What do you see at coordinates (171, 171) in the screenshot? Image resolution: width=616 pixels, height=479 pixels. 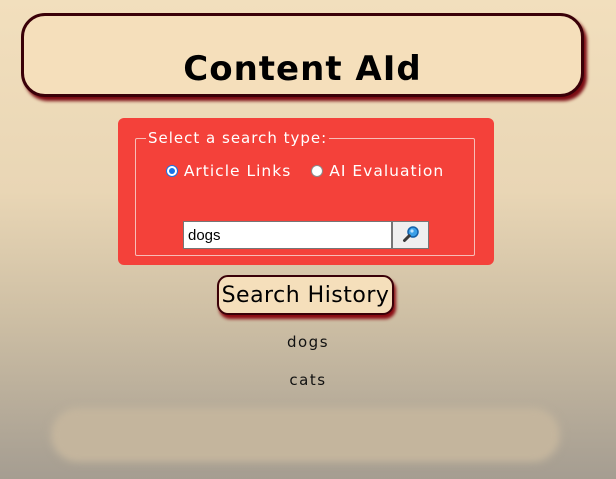 I see `radio-article-links` at bounding box center [171, 171].